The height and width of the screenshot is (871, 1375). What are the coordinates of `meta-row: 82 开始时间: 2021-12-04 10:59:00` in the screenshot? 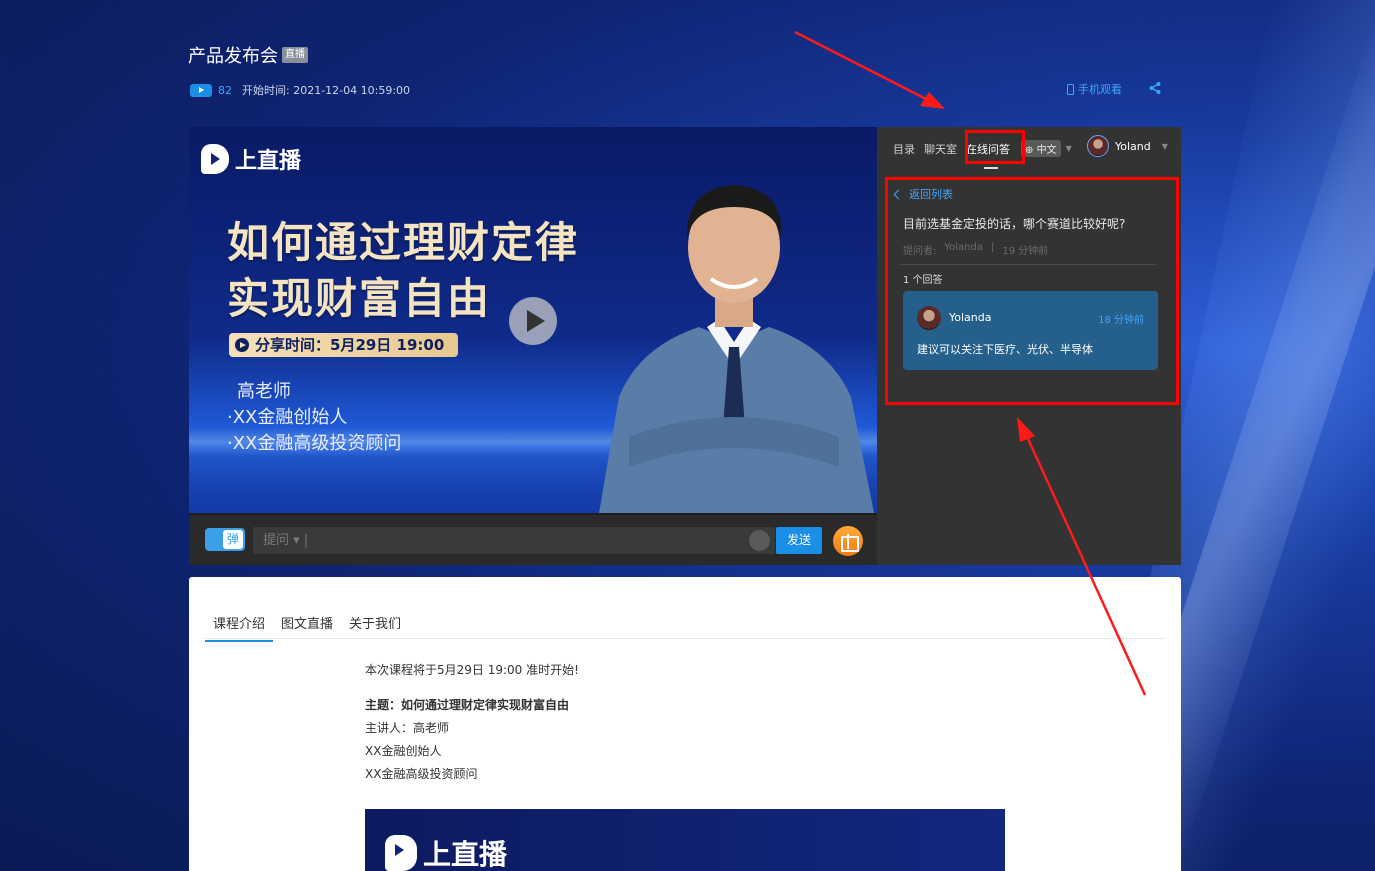 It's located at (300, 90).